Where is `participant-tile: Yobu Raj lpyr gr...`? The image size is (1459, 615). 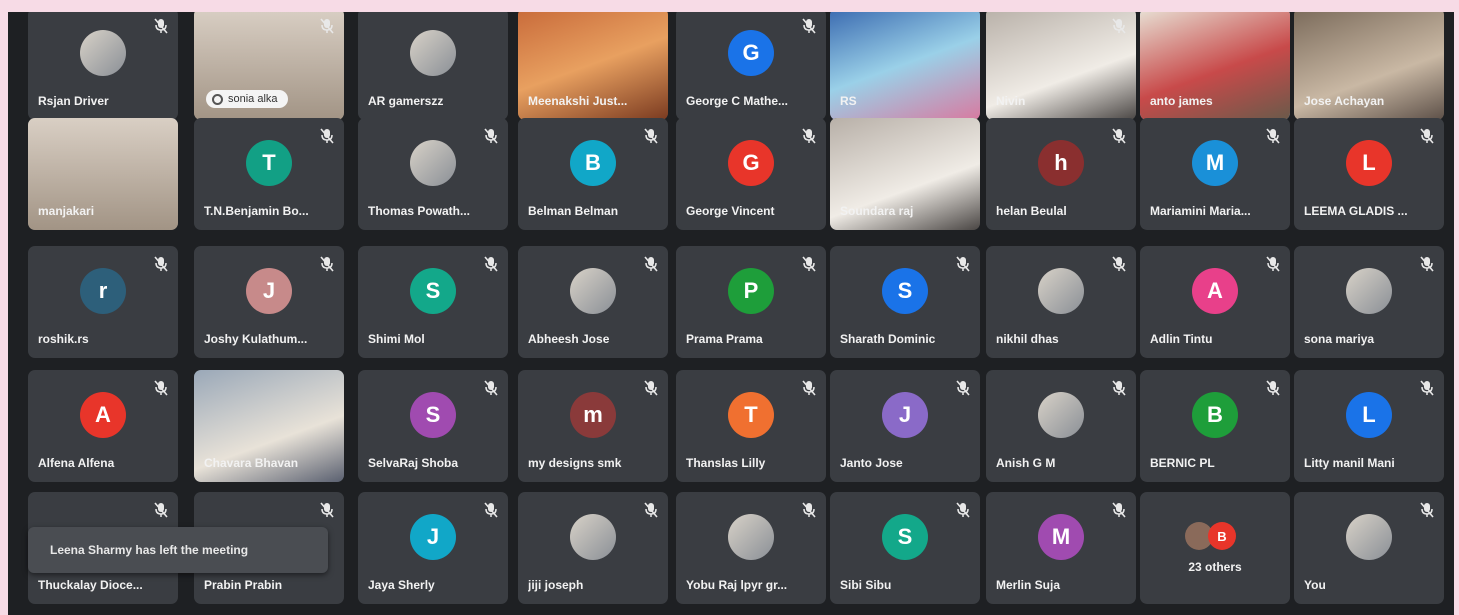 participant-tile: Yobu Raj lpyr gr... is located at coordinates (751, 548).